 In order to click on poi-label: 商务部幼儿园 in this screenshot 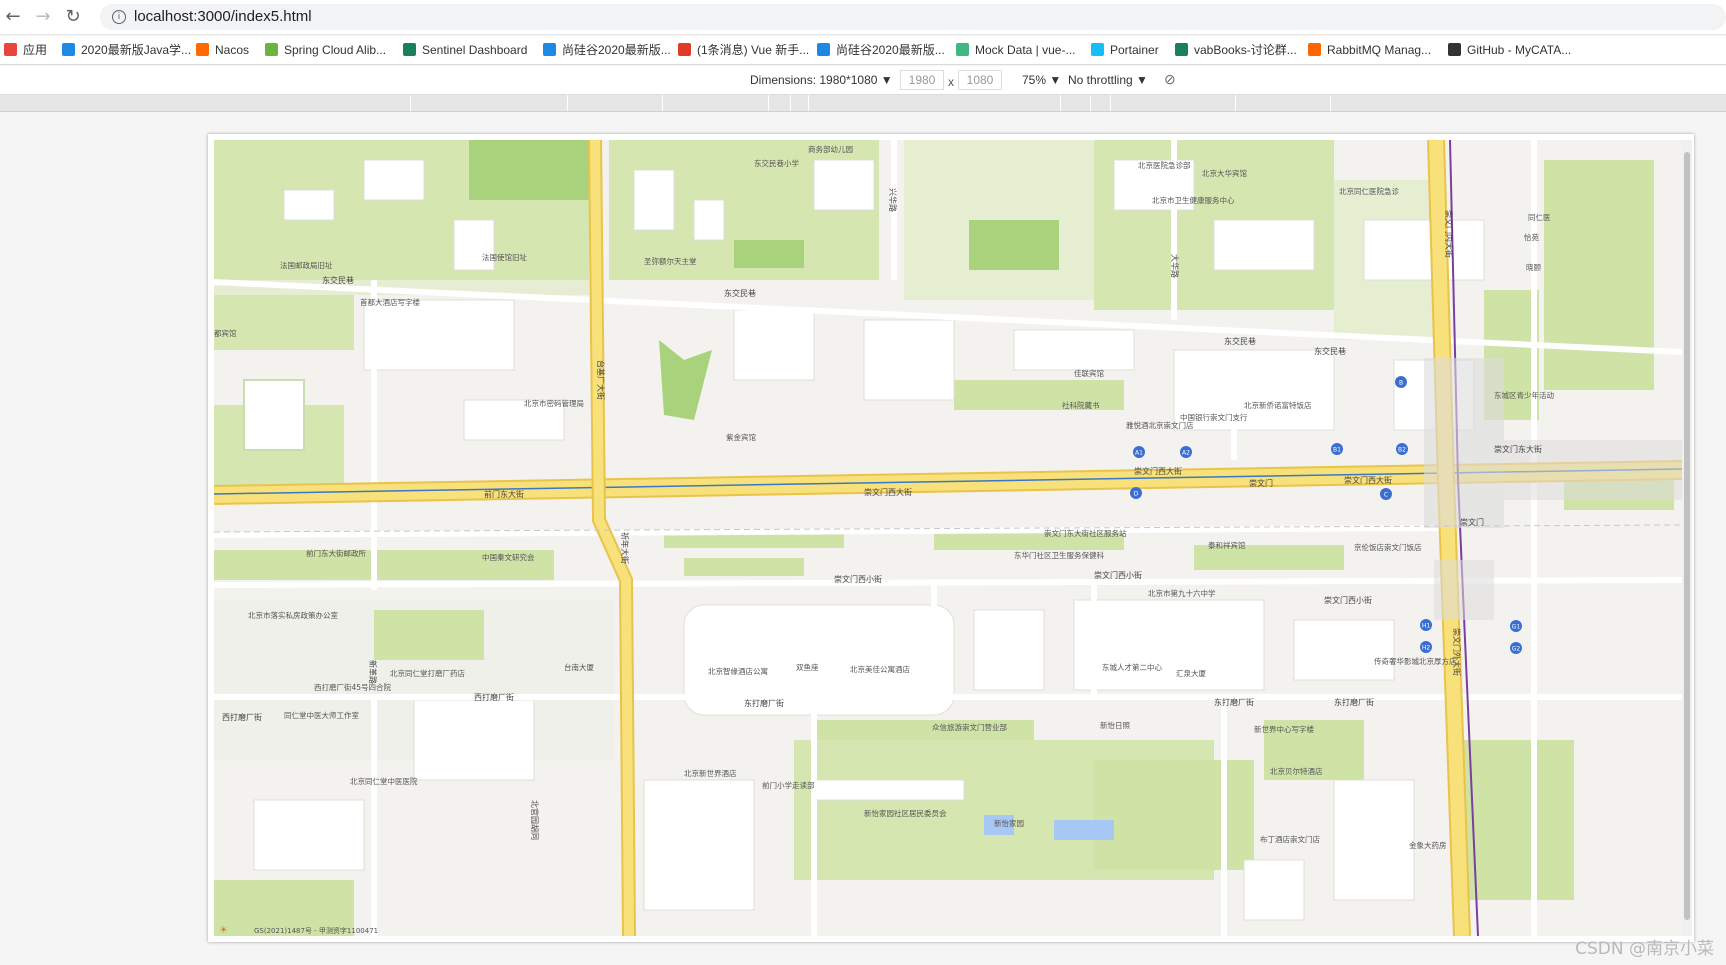, I will do `click(830, 149)`.